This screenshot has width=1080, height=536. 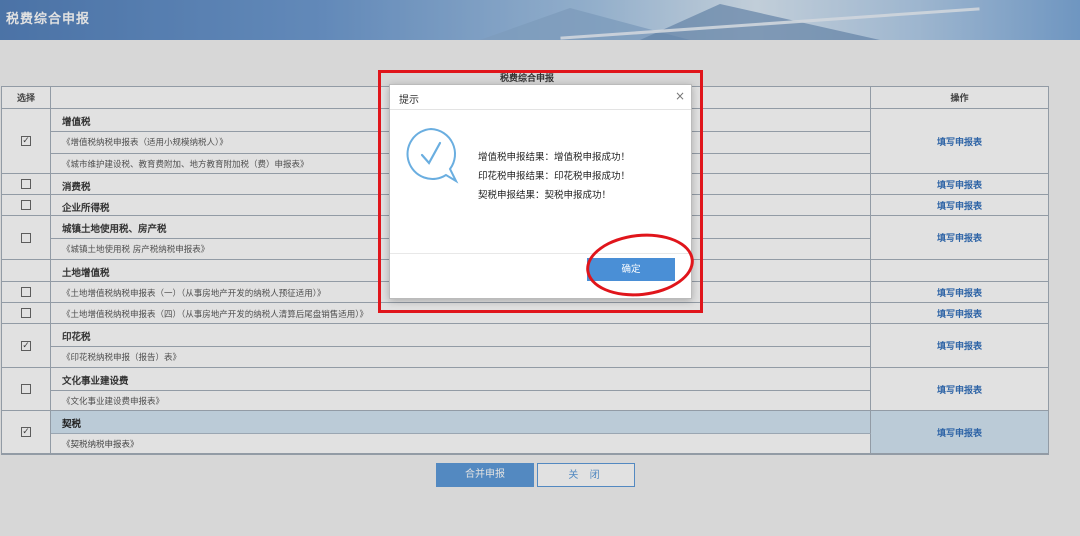 I want to click on row-divider, so click(x=461, y=433).